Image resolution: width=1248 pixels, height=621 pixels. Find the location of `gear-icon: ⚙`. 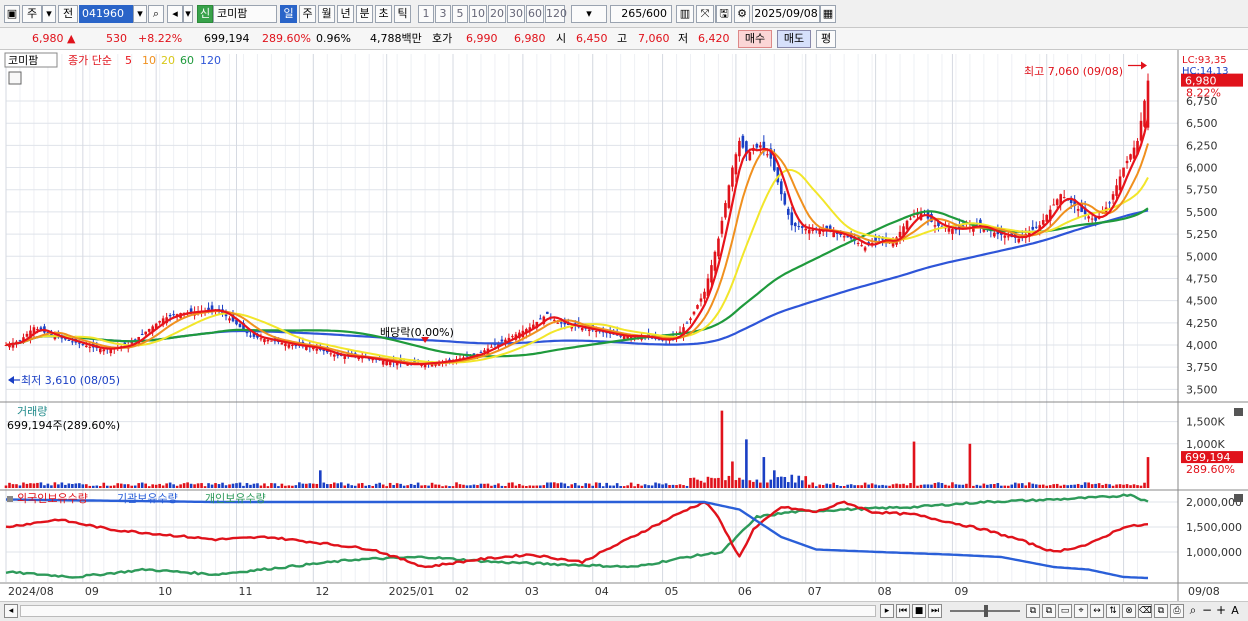

gear-icon: ⚙ is located at coordinates (742, 14).